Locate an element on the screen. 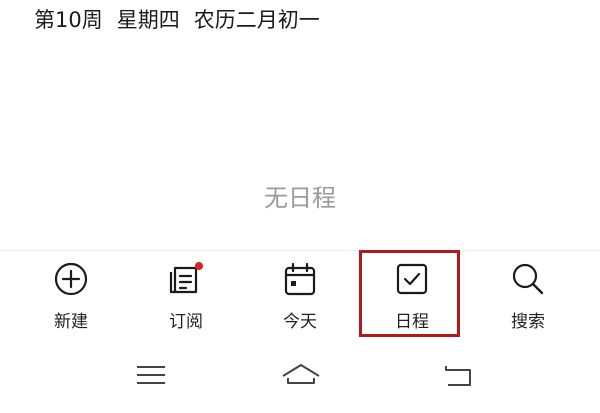 This screenshot has width=600, height=413. date-header: 第10周 星期四 农历二月初一 is located at coordinates (177, 20).